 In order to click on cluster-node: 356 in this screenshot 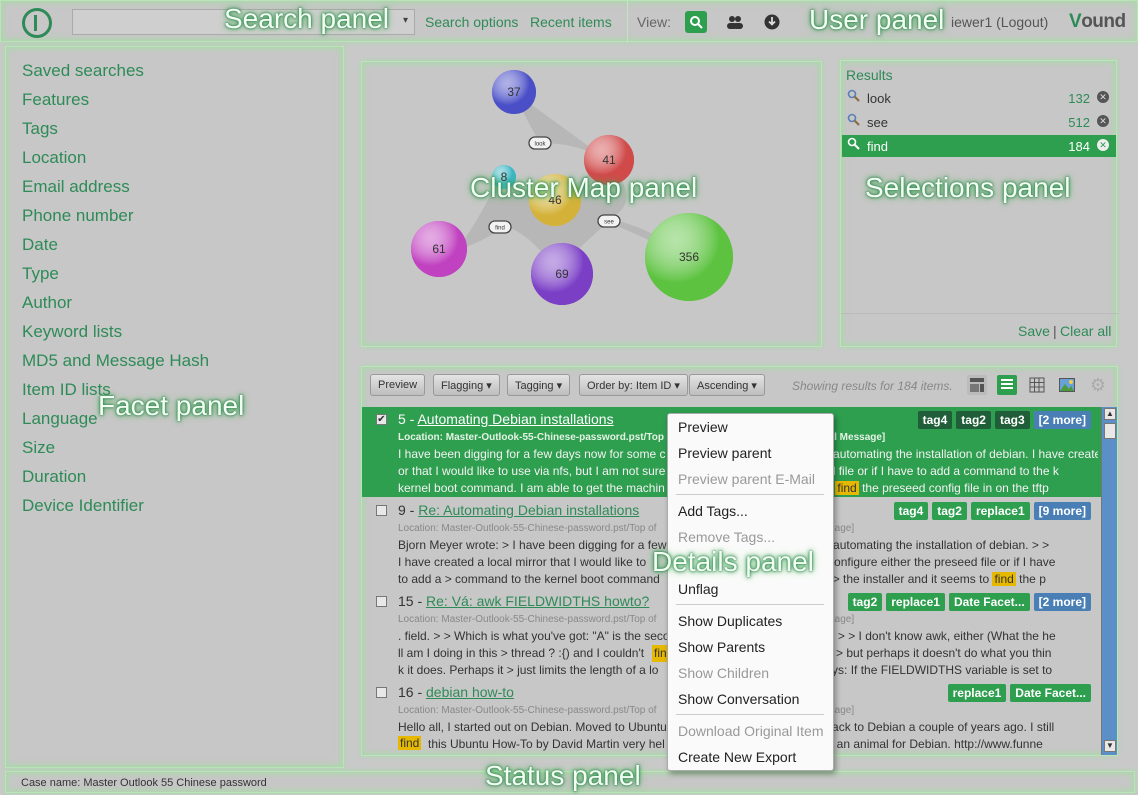, I will do `click(689, 257)`.